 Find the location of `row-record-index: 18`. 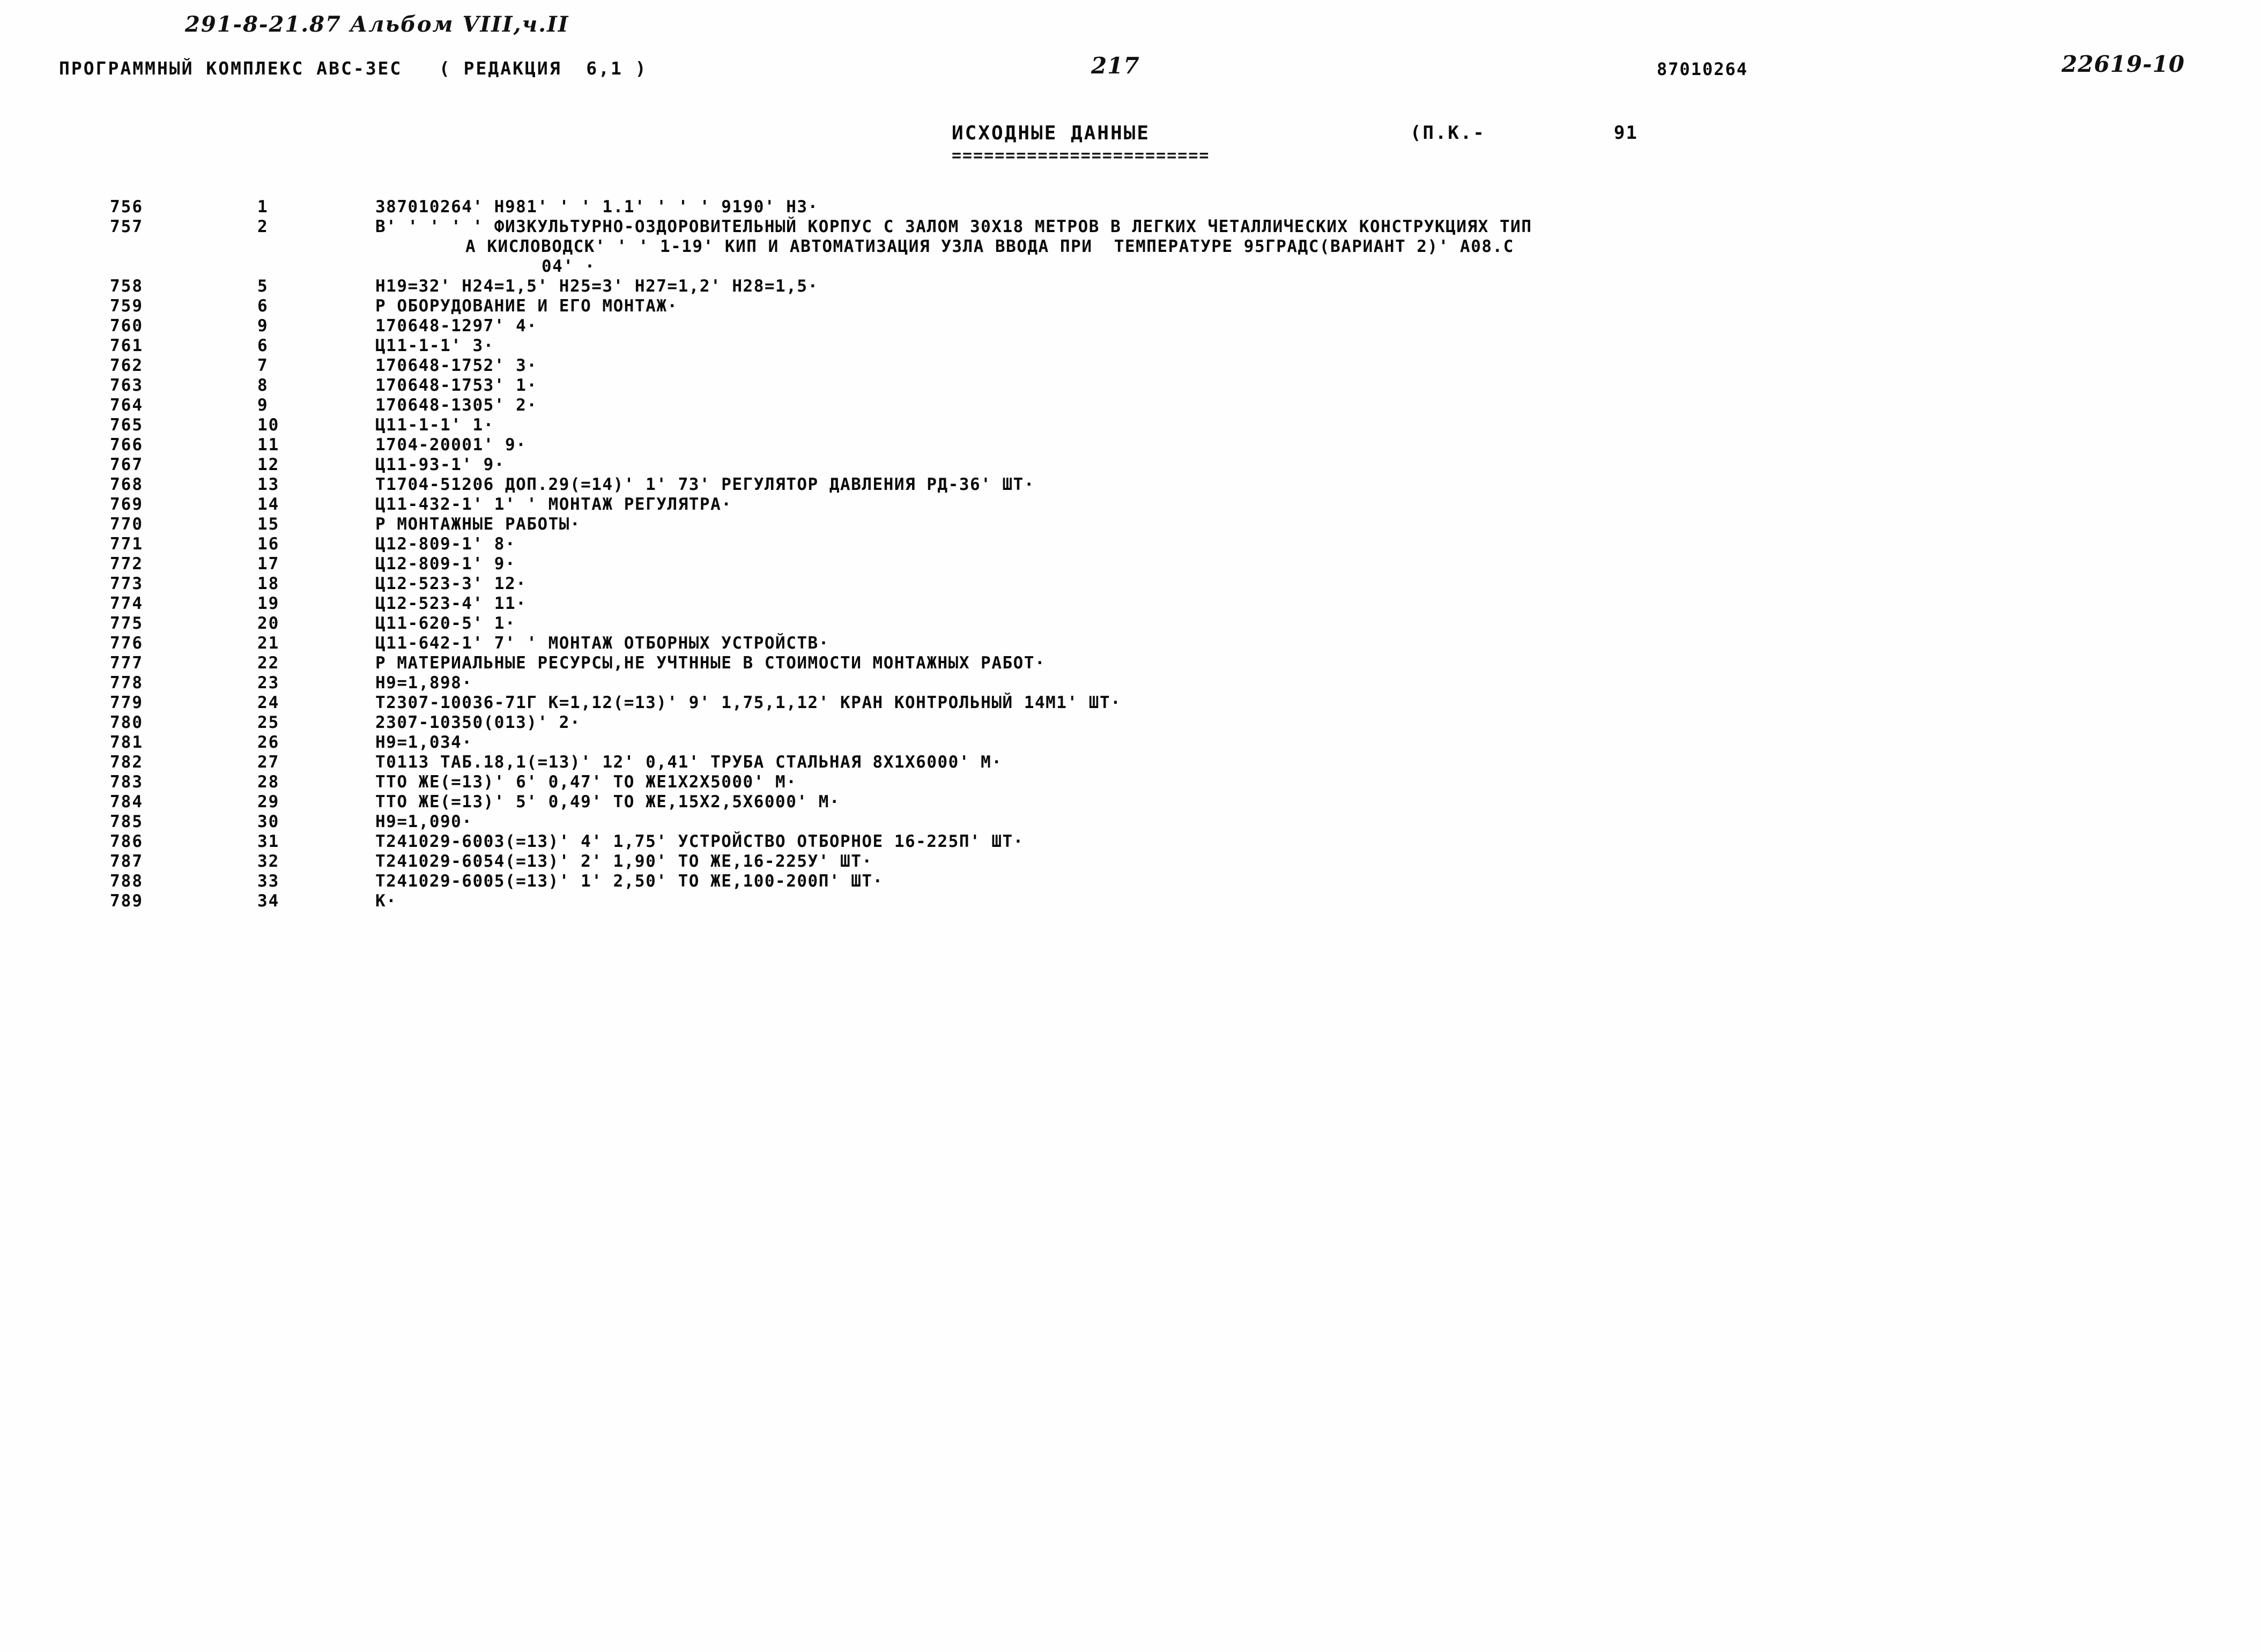

row-record-index: 18 is located at coordinates (268, 583).